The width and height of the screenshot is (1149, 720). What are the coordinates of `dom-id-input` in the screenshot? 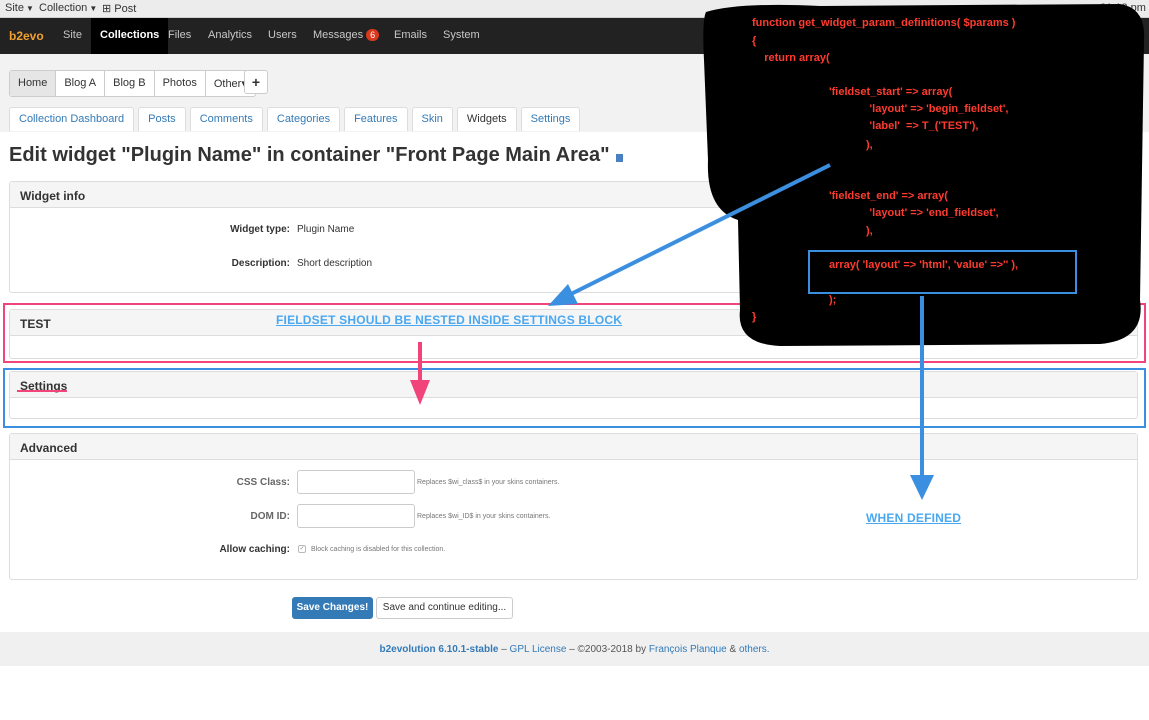 It's located at (356, 516).